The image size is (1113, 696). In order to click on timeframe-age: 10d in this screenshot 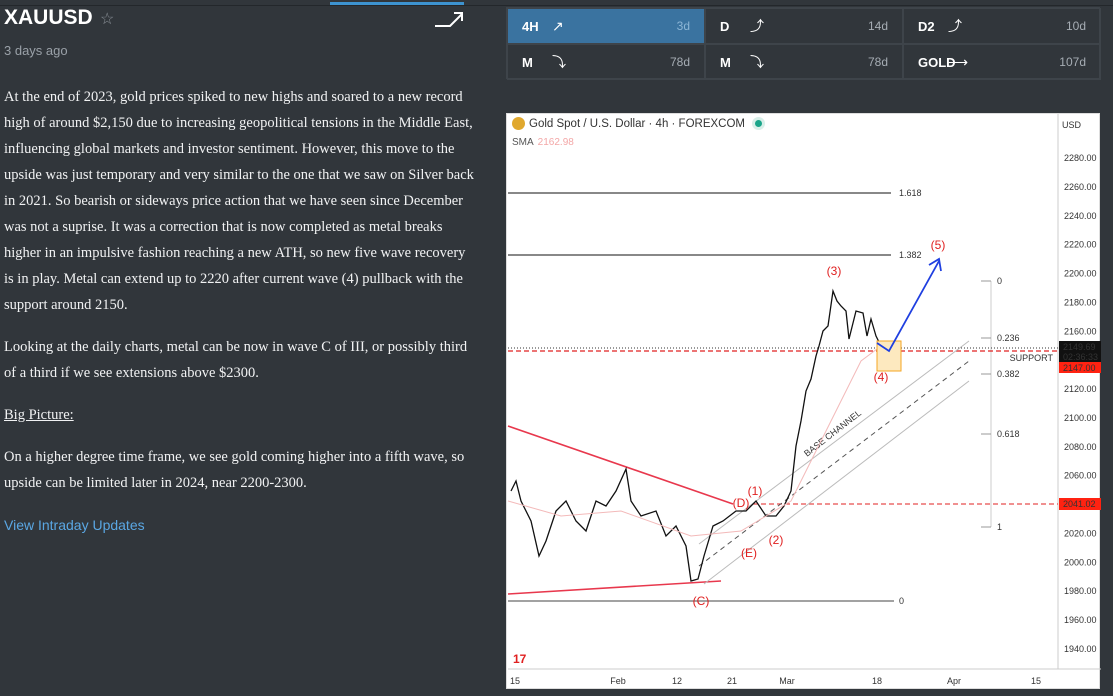, I will do `click(1075, 26)`.